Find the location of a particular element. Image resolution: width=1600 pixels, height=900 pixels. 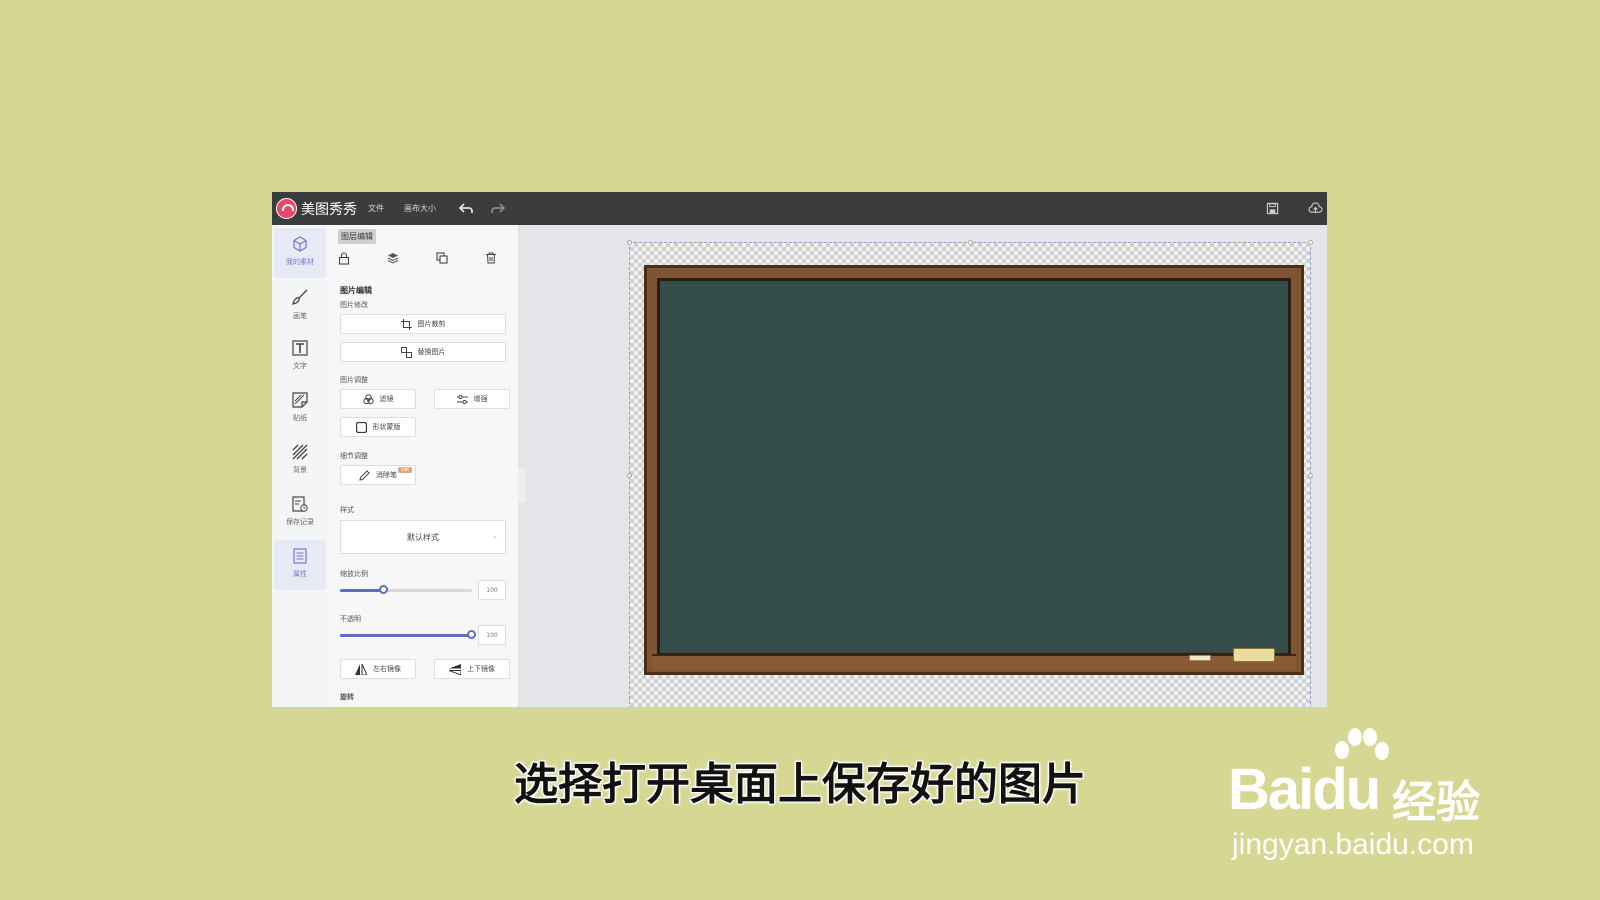

sidebar-item-properties: 属性 is located at coordinates (300, 565).